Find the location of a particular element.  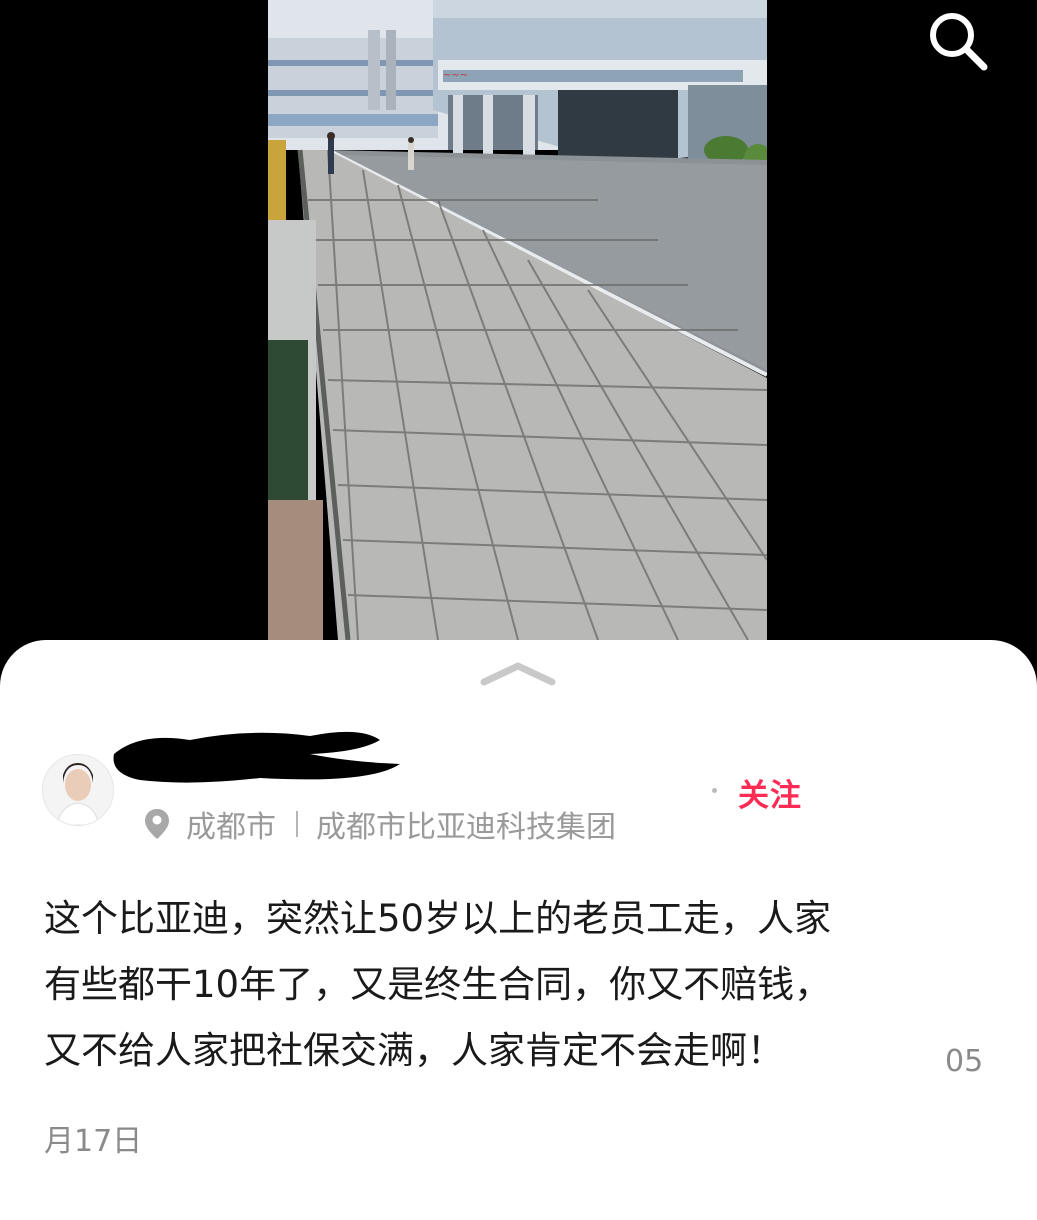

post-line: 这个比亚迪，突然让50岁以上的老员工走，人家 is located at coordinates (438, 918).